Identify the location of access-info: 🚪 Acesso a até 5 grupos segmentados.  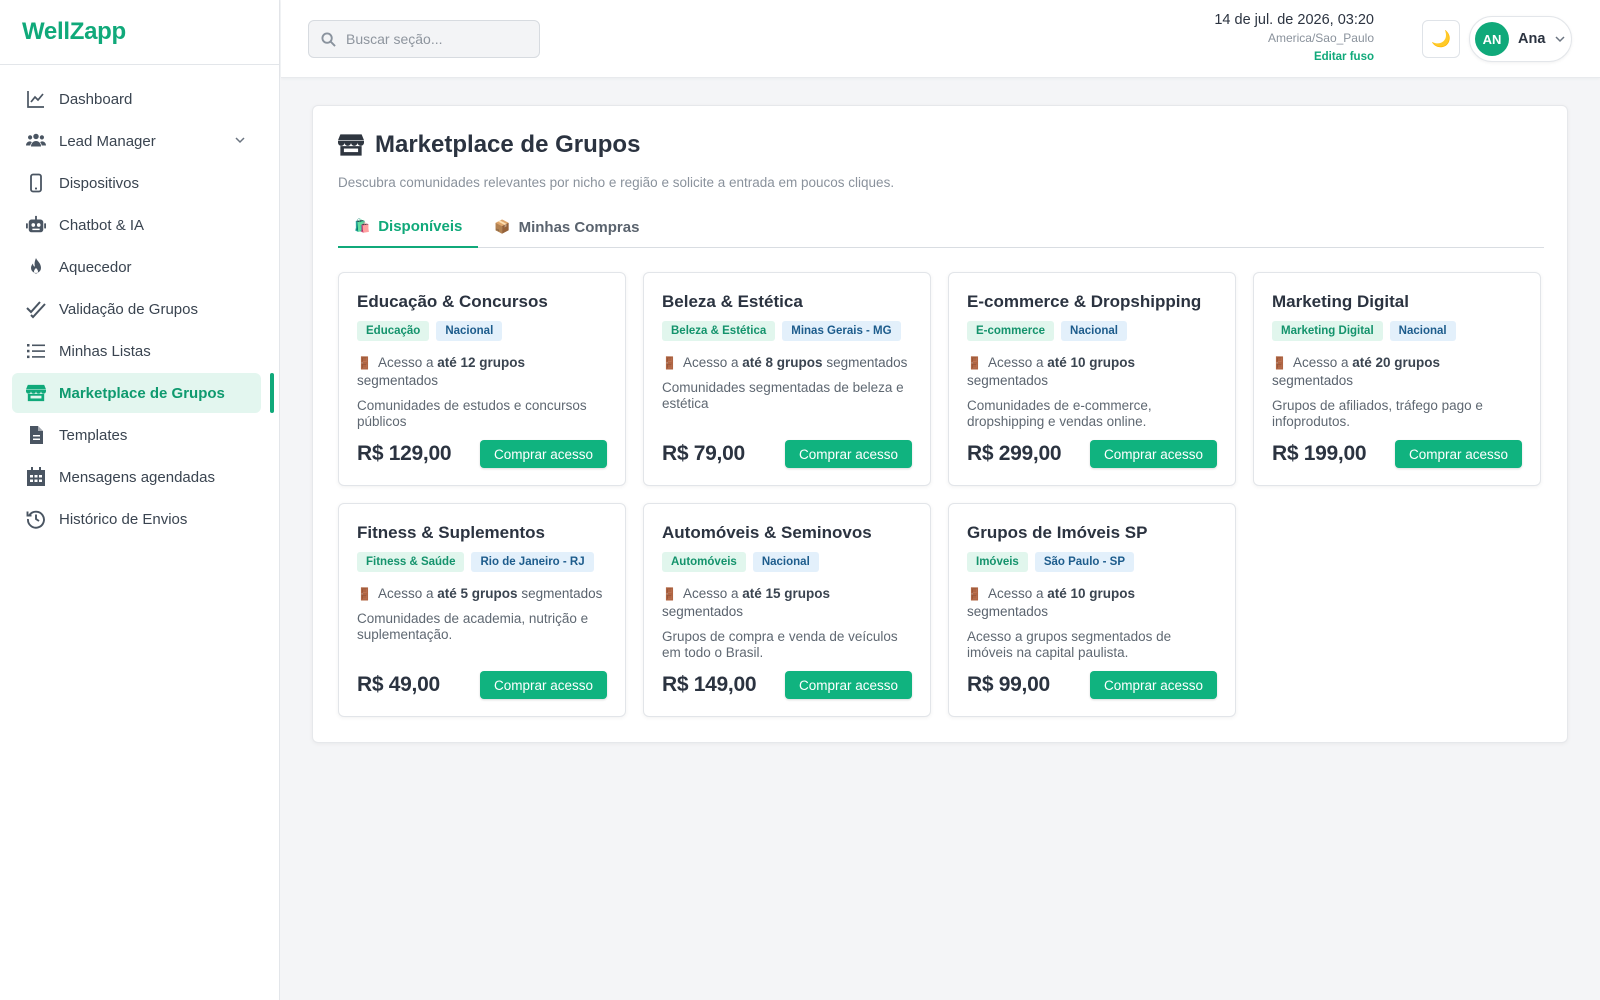
(482, 594).